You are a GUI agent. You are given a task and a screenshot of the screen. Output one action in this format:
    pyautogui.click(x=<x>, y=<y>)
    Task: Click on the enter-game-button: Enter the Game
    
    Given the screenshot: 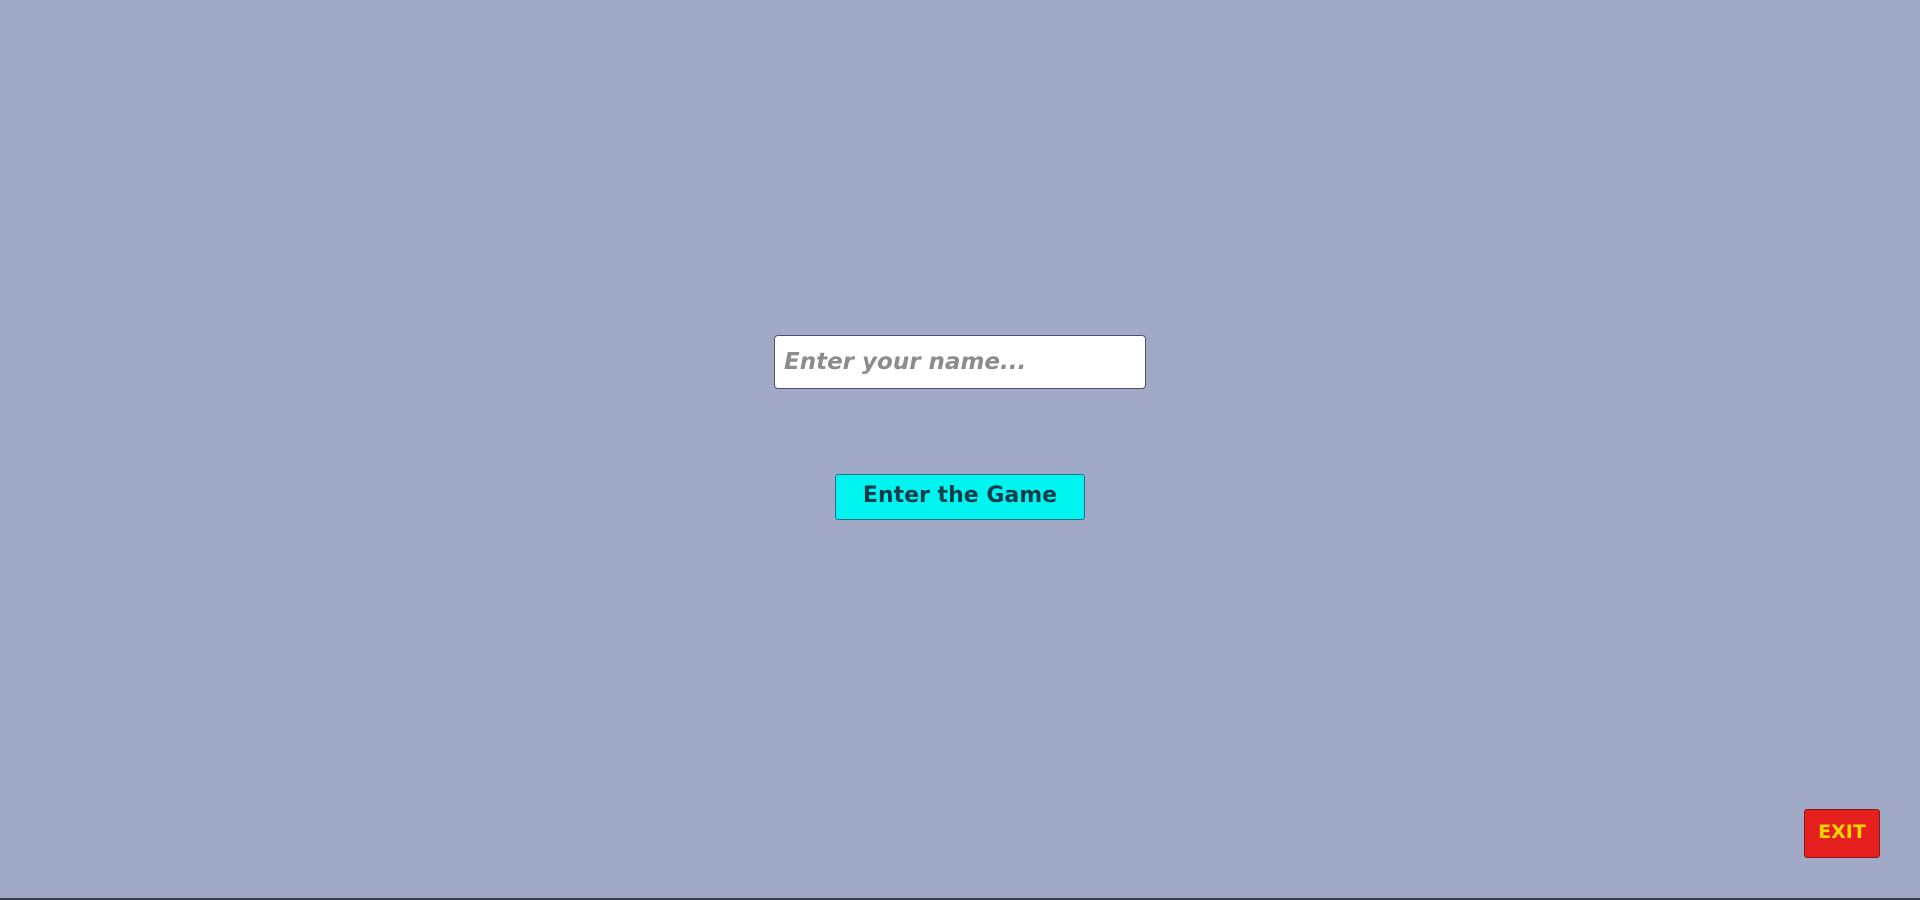 What is the action you would take?
    pyautogui.click(x=960, y=497)
    